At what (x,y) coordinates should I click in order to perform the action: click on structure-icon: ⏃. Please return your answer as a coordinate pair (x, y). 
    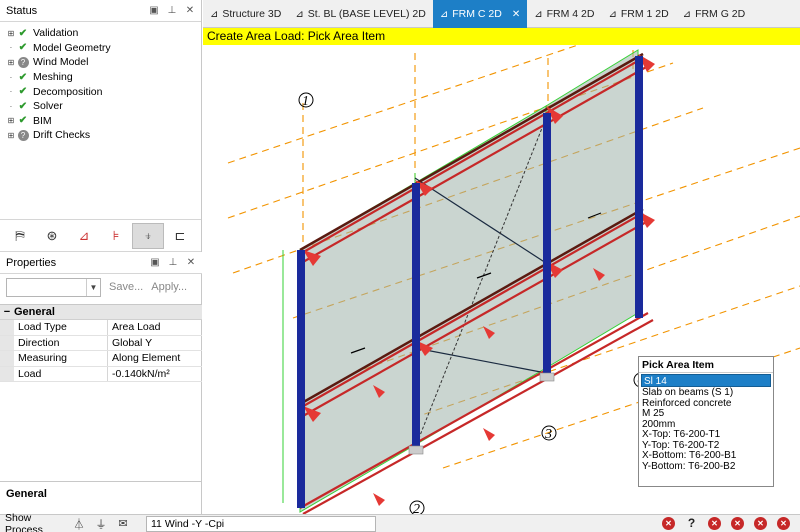
    Looking at the image, I should click on (79, 524).